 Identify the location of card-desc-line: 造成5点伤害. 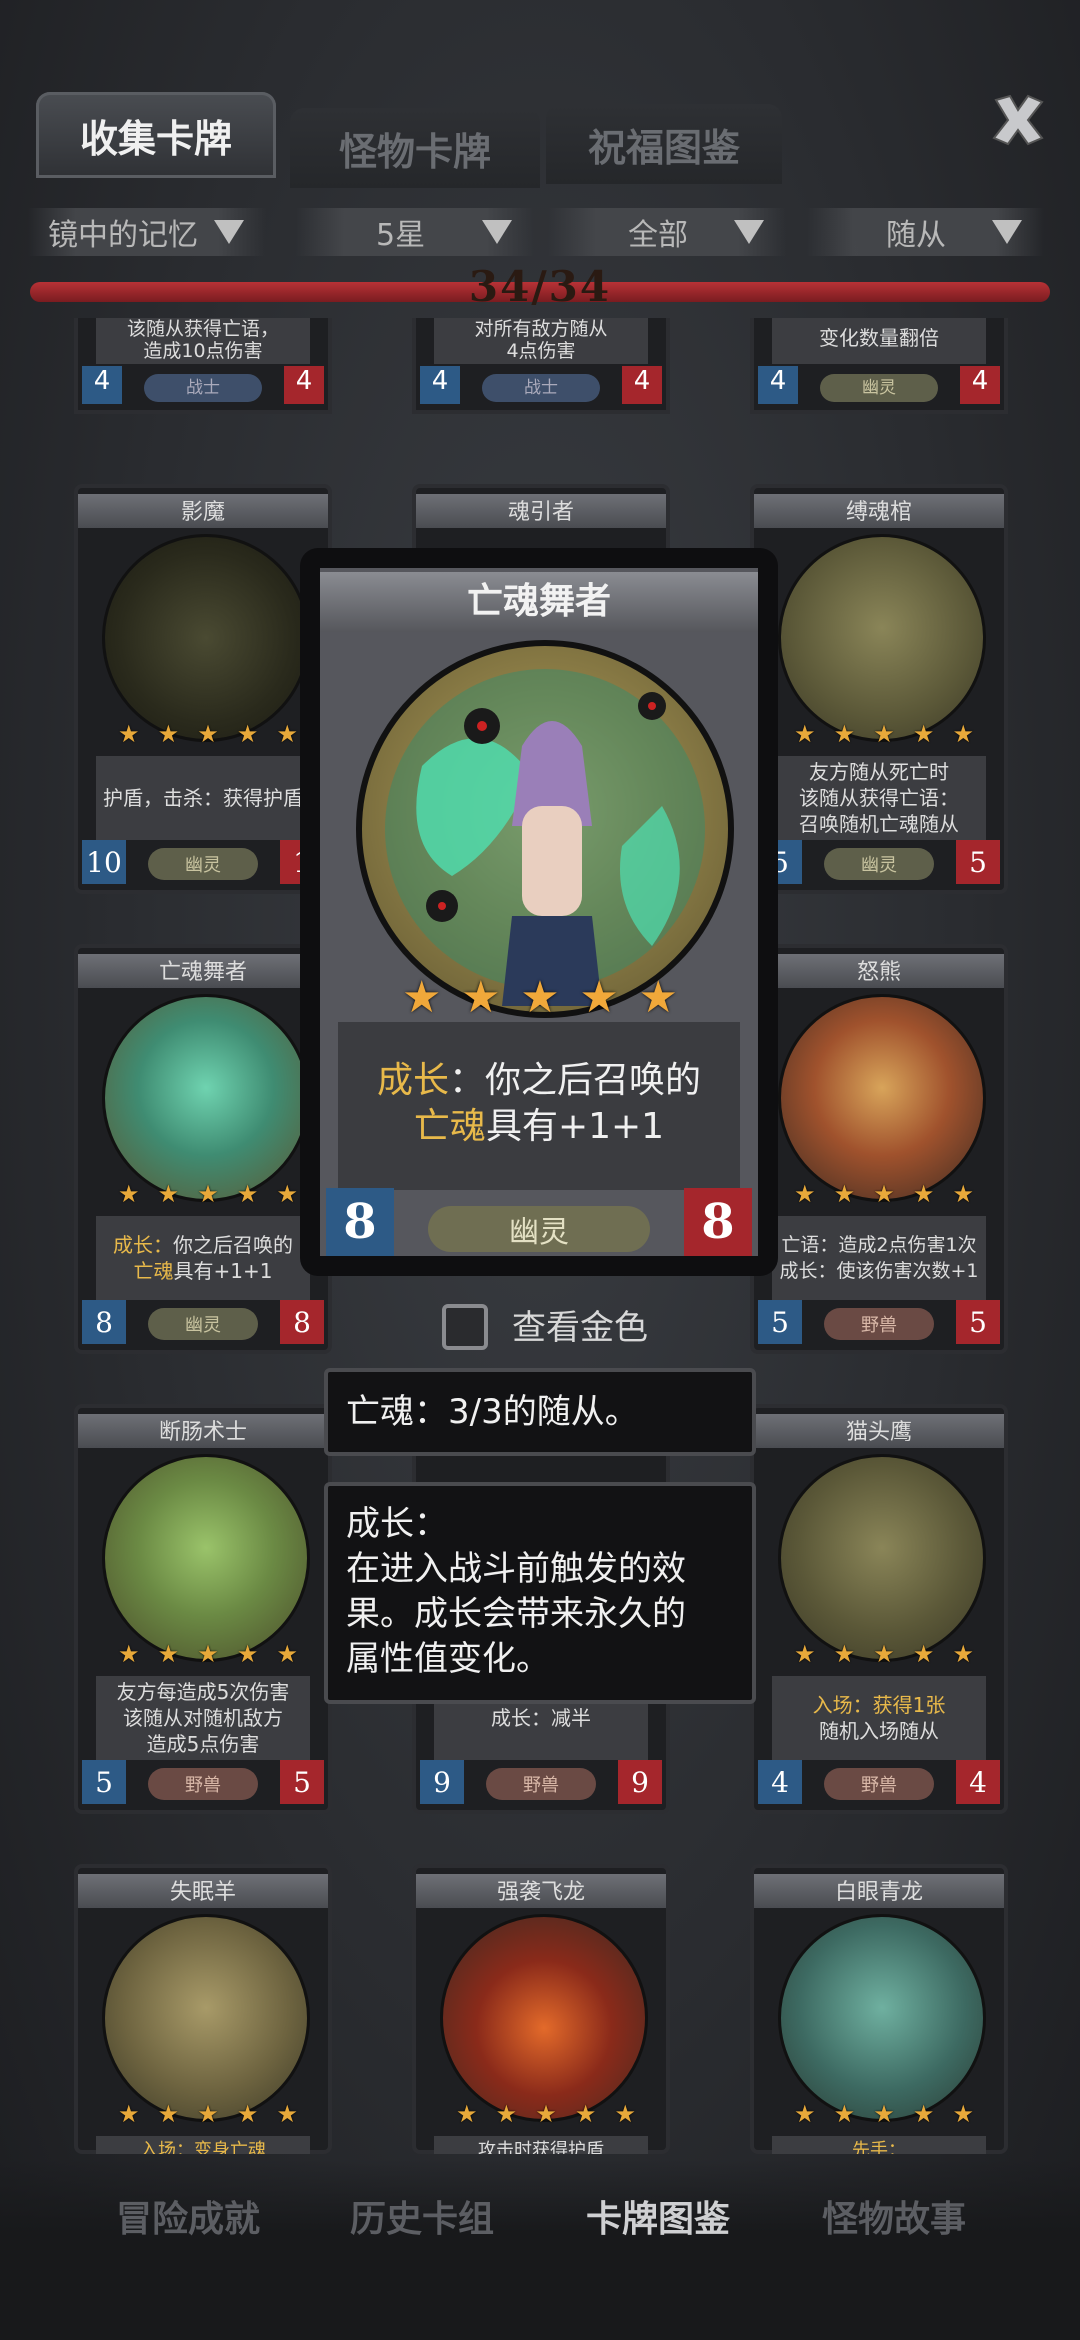
(203, 1744).